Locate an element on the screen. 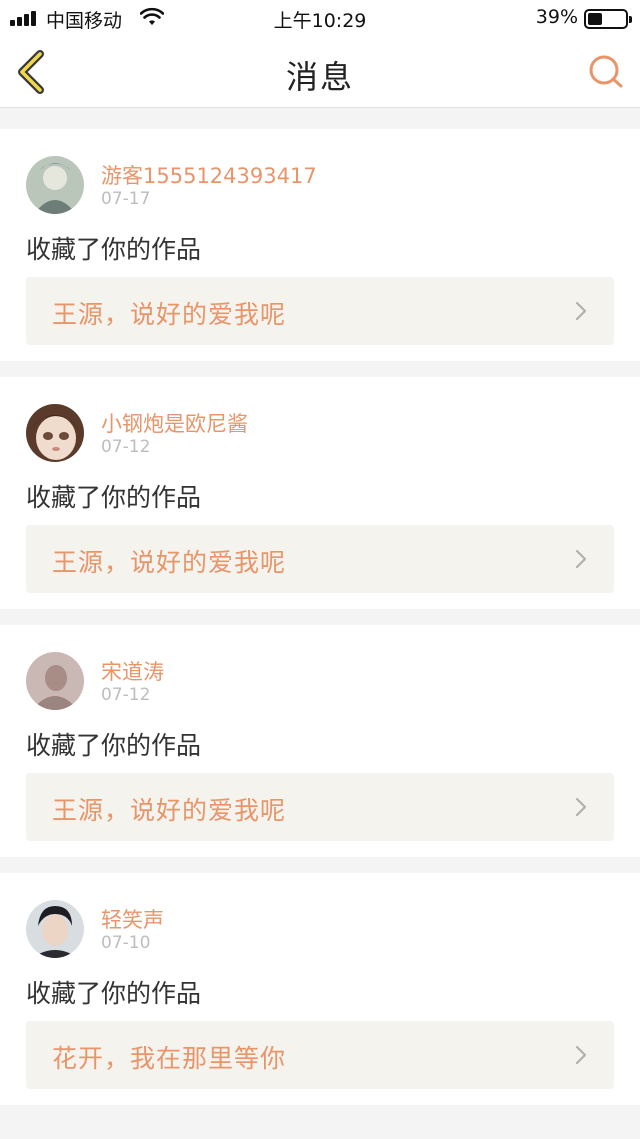 The height and width of the screenshot is (1139, 640). search-icon is located at coordinates (606, 72).